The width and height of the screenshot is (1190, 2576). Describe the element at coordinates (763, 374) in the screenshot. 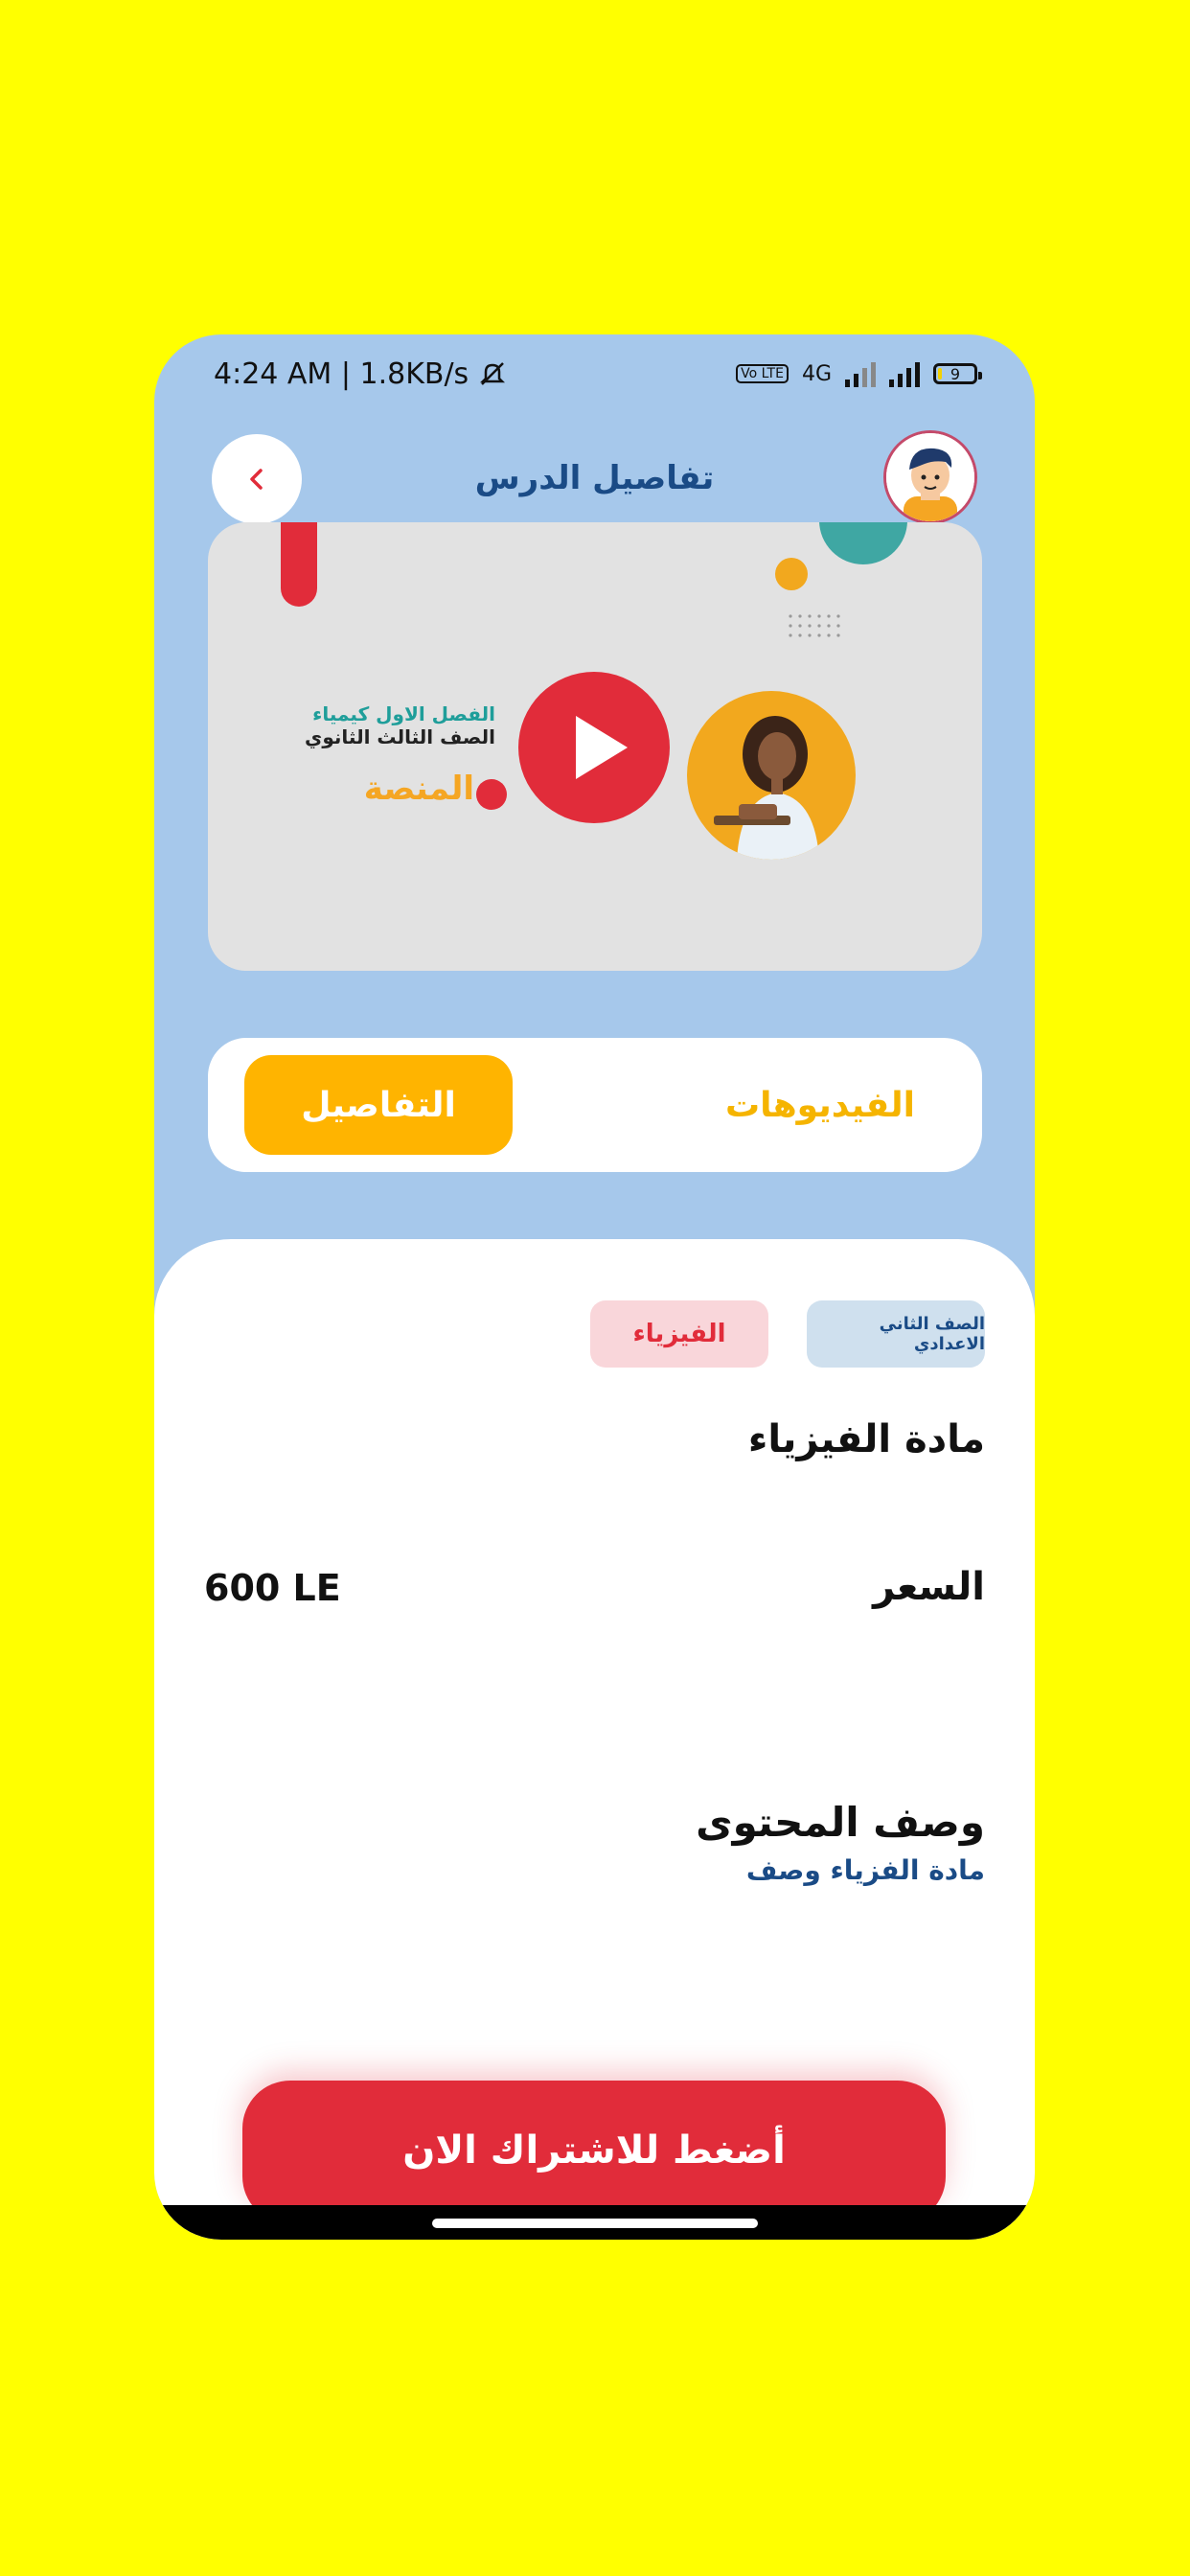

I see `volte-badge: Vo LTE` at that location.